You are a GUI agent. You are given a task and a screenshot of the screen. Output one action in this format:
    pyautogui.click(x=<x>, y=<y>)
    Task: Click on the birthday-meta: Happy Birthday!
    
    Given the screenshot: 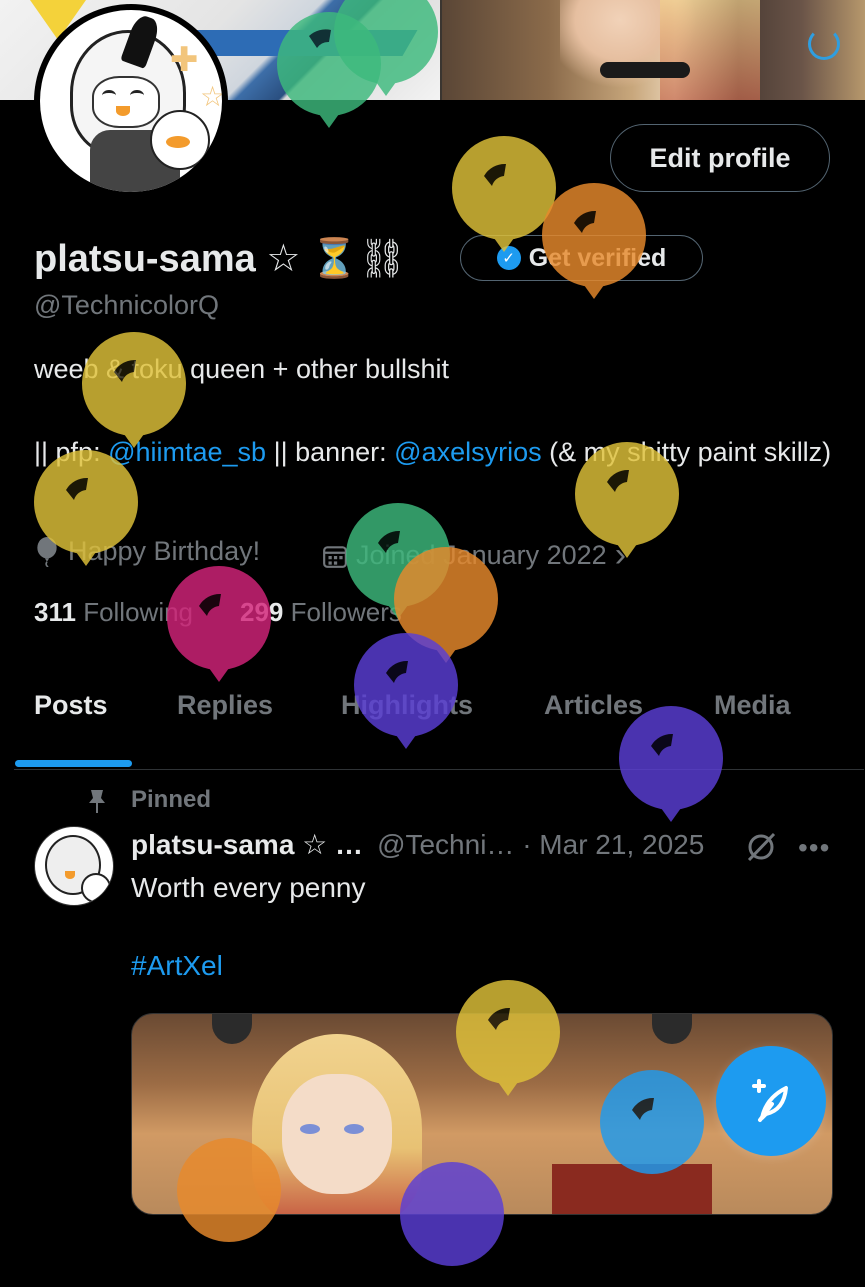 What is the action you would take?
    pyautogui.click(x=147, y=551)
    